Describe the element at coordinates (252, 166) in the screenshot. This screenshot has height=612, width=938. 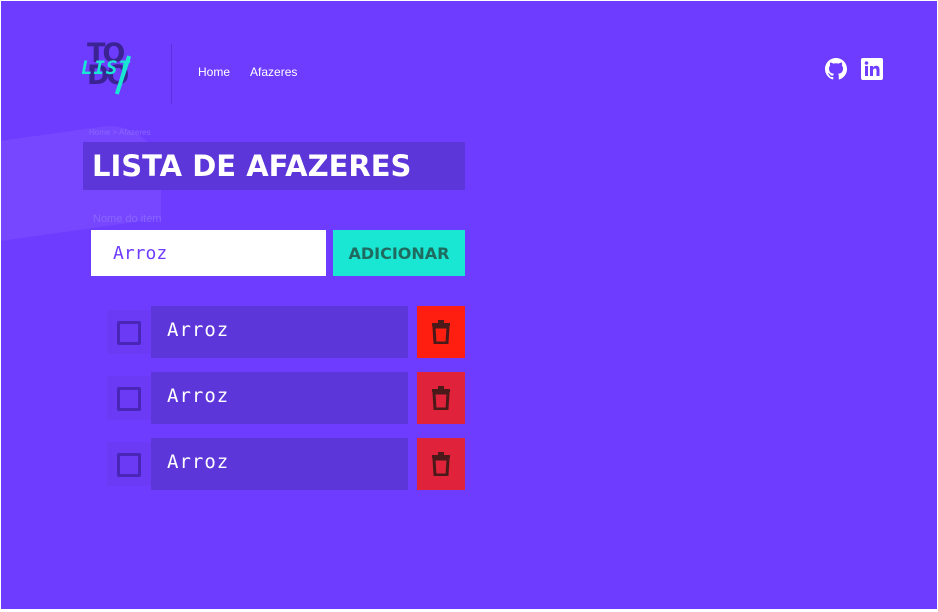
I see `page-title: LISTA DE AFAZERES` at that location.